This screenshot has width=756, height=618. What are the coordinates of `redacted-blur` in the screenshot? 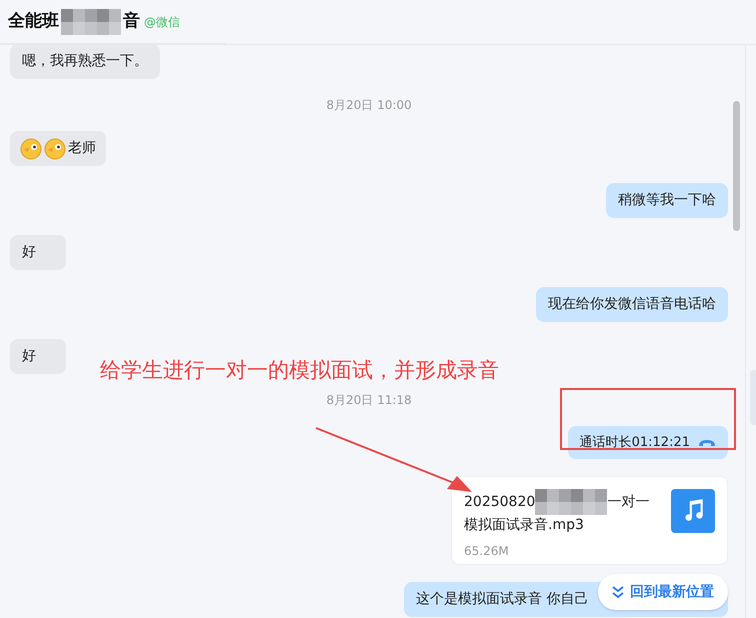 It's located at (91, 21).